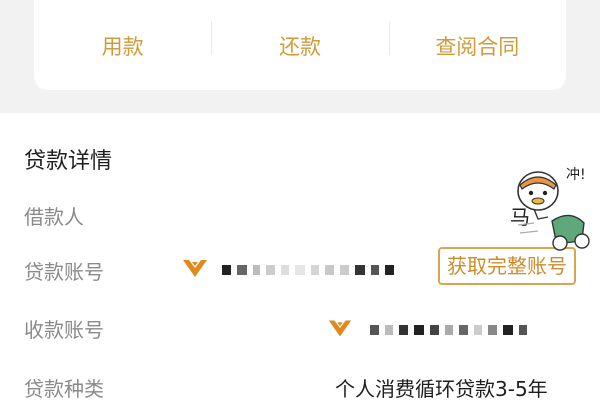 This screenshot has height=400, width=600. I want to click on loan-type-value: 个人消费循环贷款3-5年, so click(441, 388).